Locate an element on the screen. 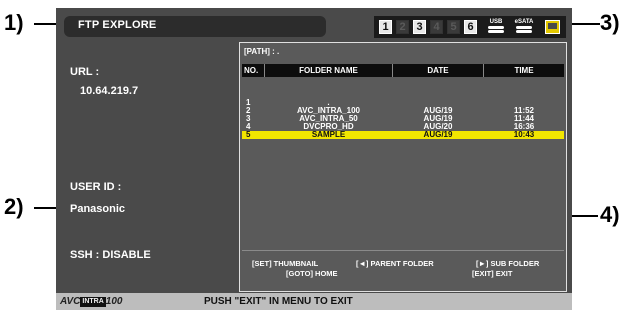 This screenshot has height=316, width=629. hint-divider is located at coordinates (403, 250).